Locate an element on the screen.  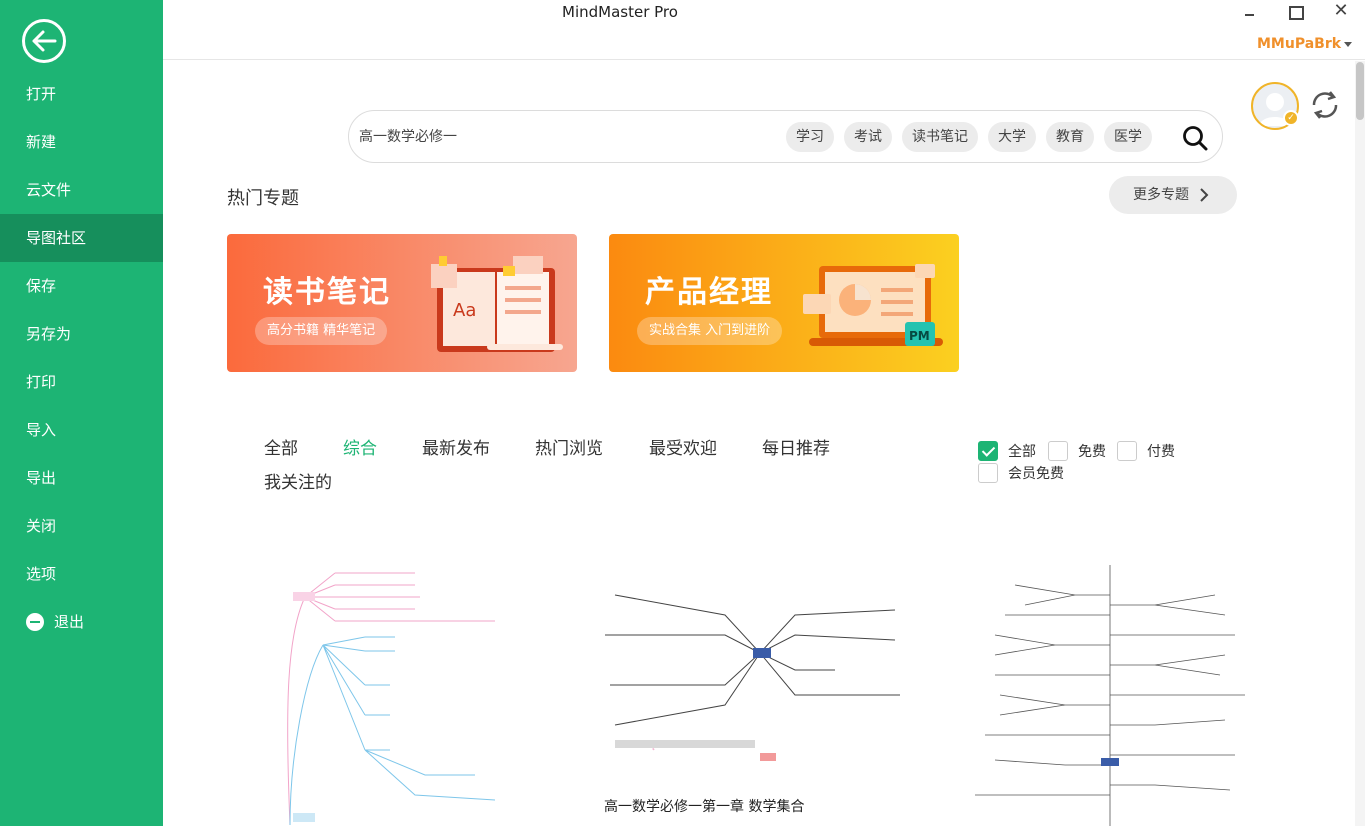
mindmap-card: · 高一数学必修一第一章 数学集合 is located at coordinates (755, 690).